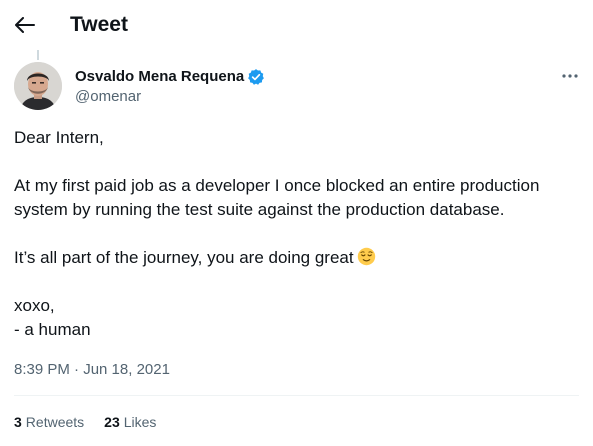 The width and height of the screenshot is (593, 446). Describe the element at coordinates (256, 77) in the screenshot. I see `verified-badge-icon` at that location.